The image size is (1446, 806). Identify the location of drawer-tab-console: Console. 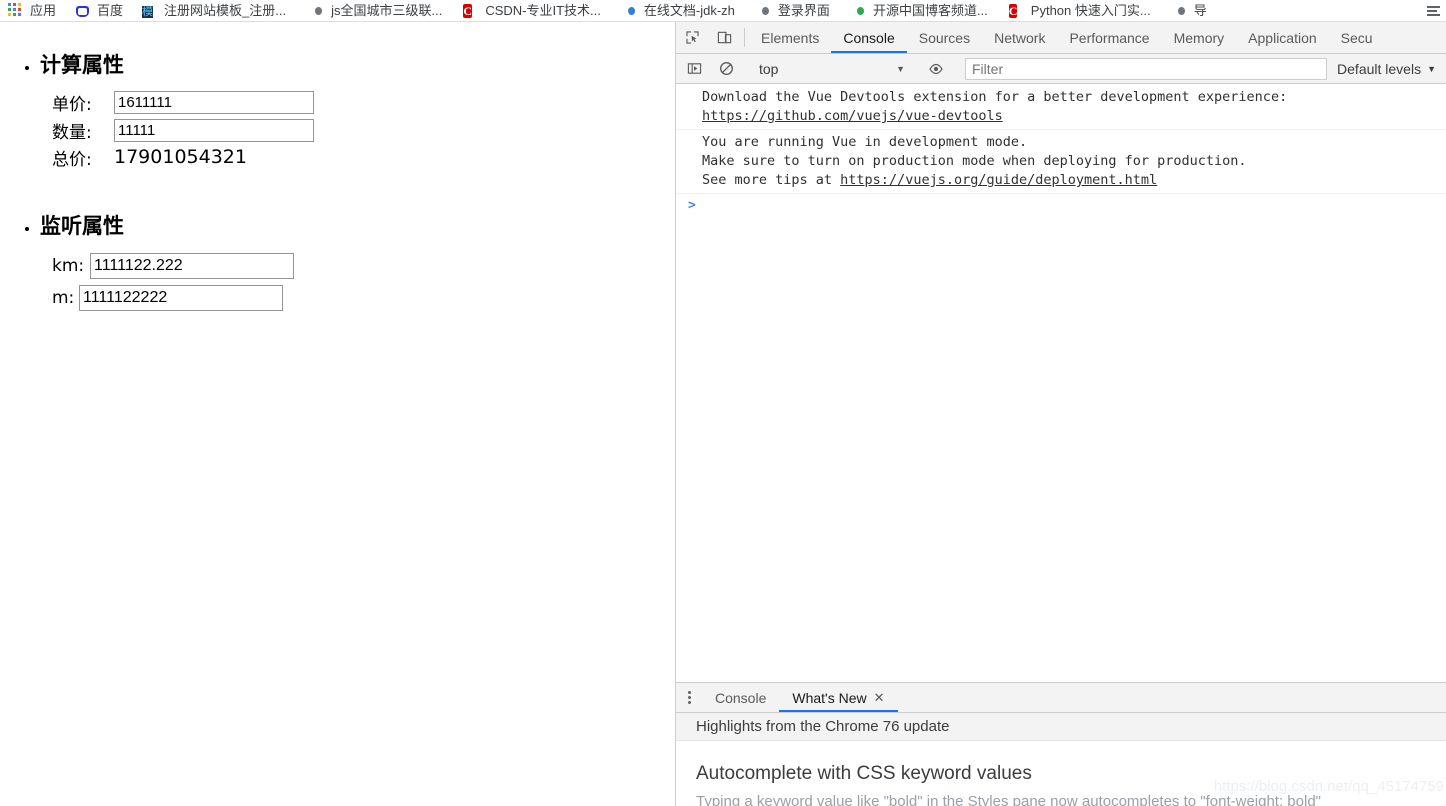
(740, 697).